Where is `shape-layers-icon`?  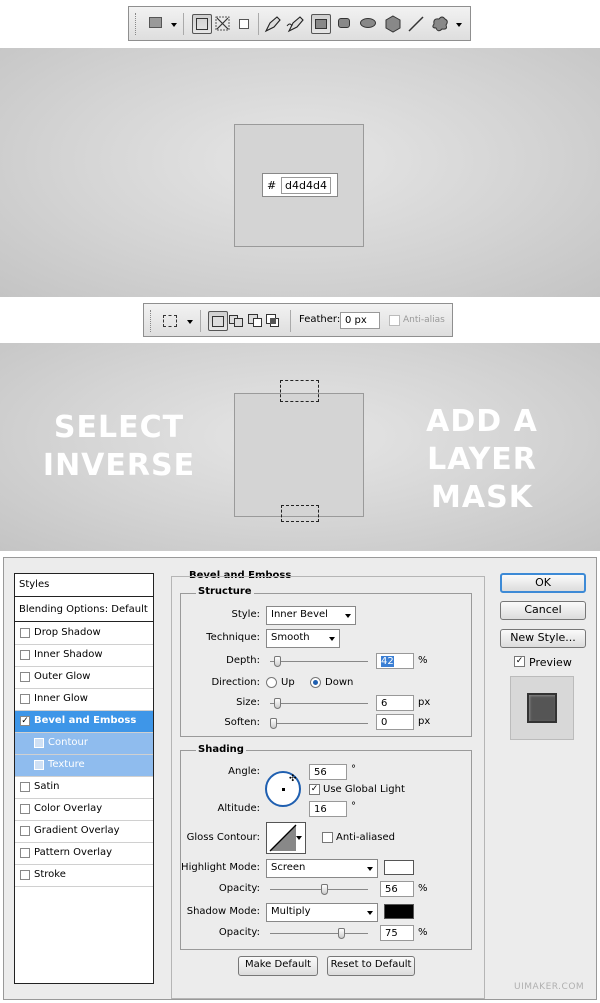
shape-layers-icon is located at coordinates (202, 24).